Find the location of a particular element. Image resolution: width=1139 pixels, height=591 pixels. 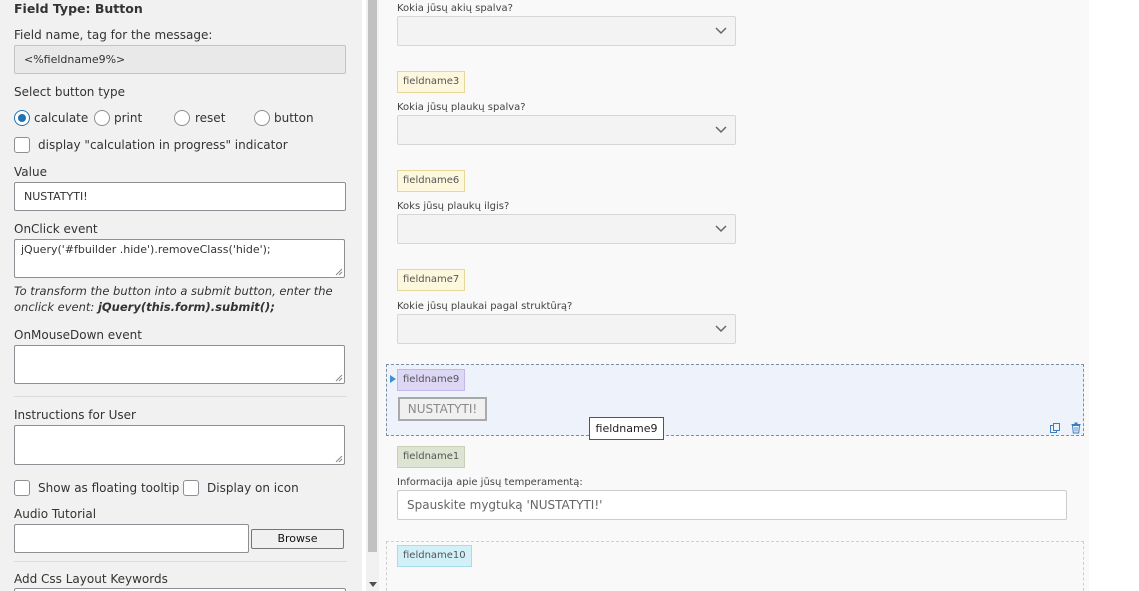

radio-calculate-label: calculate is located at coordinates (61, 118).